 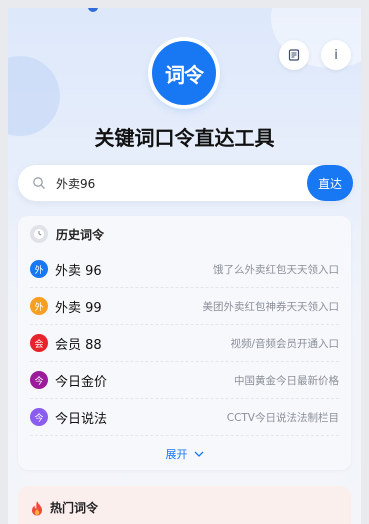 What do you see at coordinates (81, 419) in the screenshot?
I see `keyword-name: 今日说法` at bounding box center [81, 419].